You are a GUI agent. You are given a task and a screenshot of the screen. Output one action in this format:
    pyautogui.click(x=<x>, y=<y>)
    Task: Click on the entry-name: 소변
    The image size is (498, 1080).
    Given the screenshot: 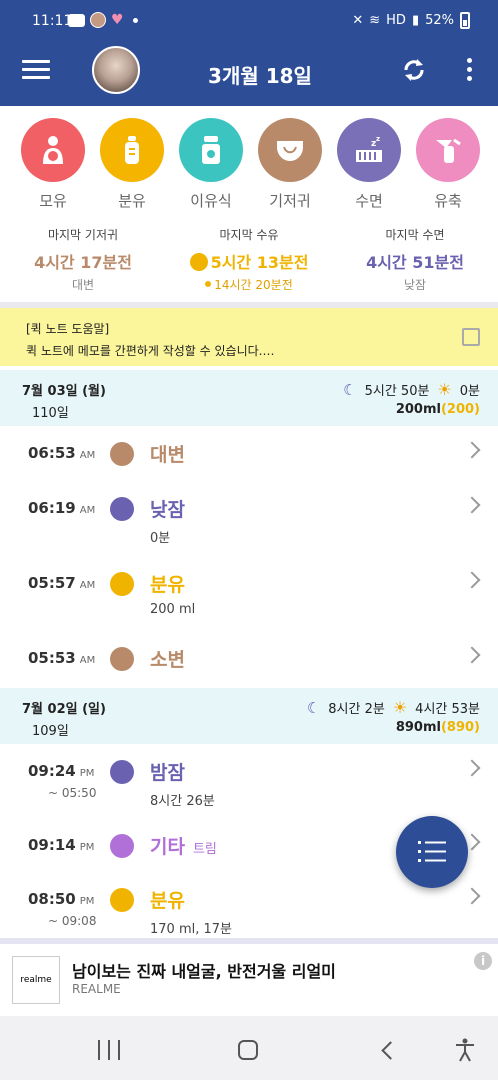 What is the action you would take?
    pyautogui.click(x=167, y=660)
    